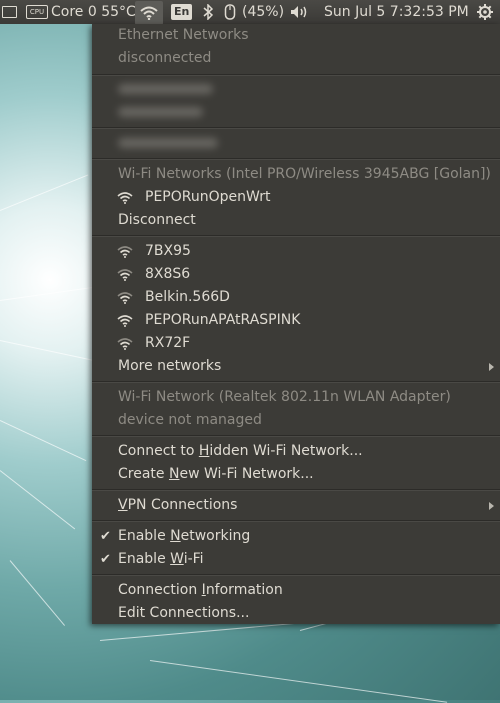 The image size is (500, 703). I want to click on keyboard-layout: En, so click(182, 12).